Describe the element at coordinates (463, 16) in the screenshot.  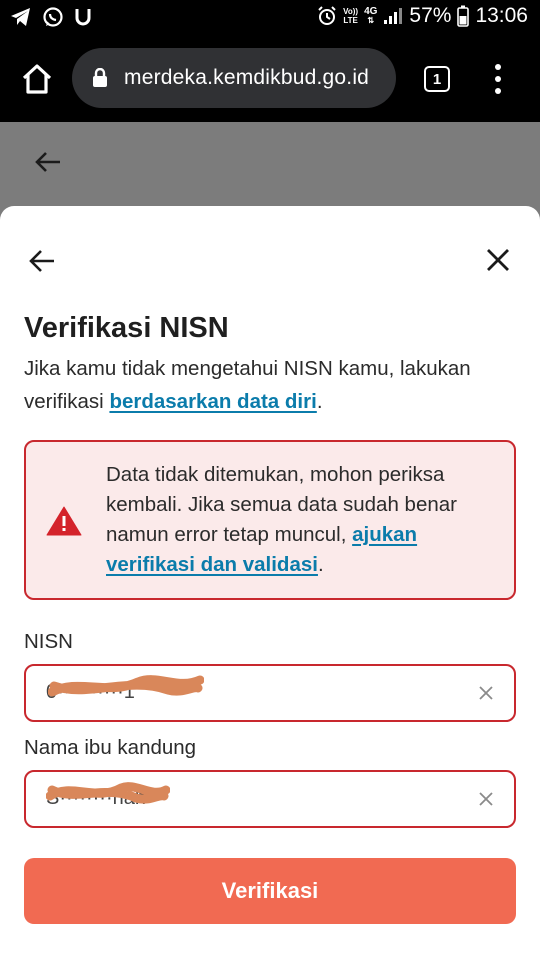
I see `battery-icon` at that location.